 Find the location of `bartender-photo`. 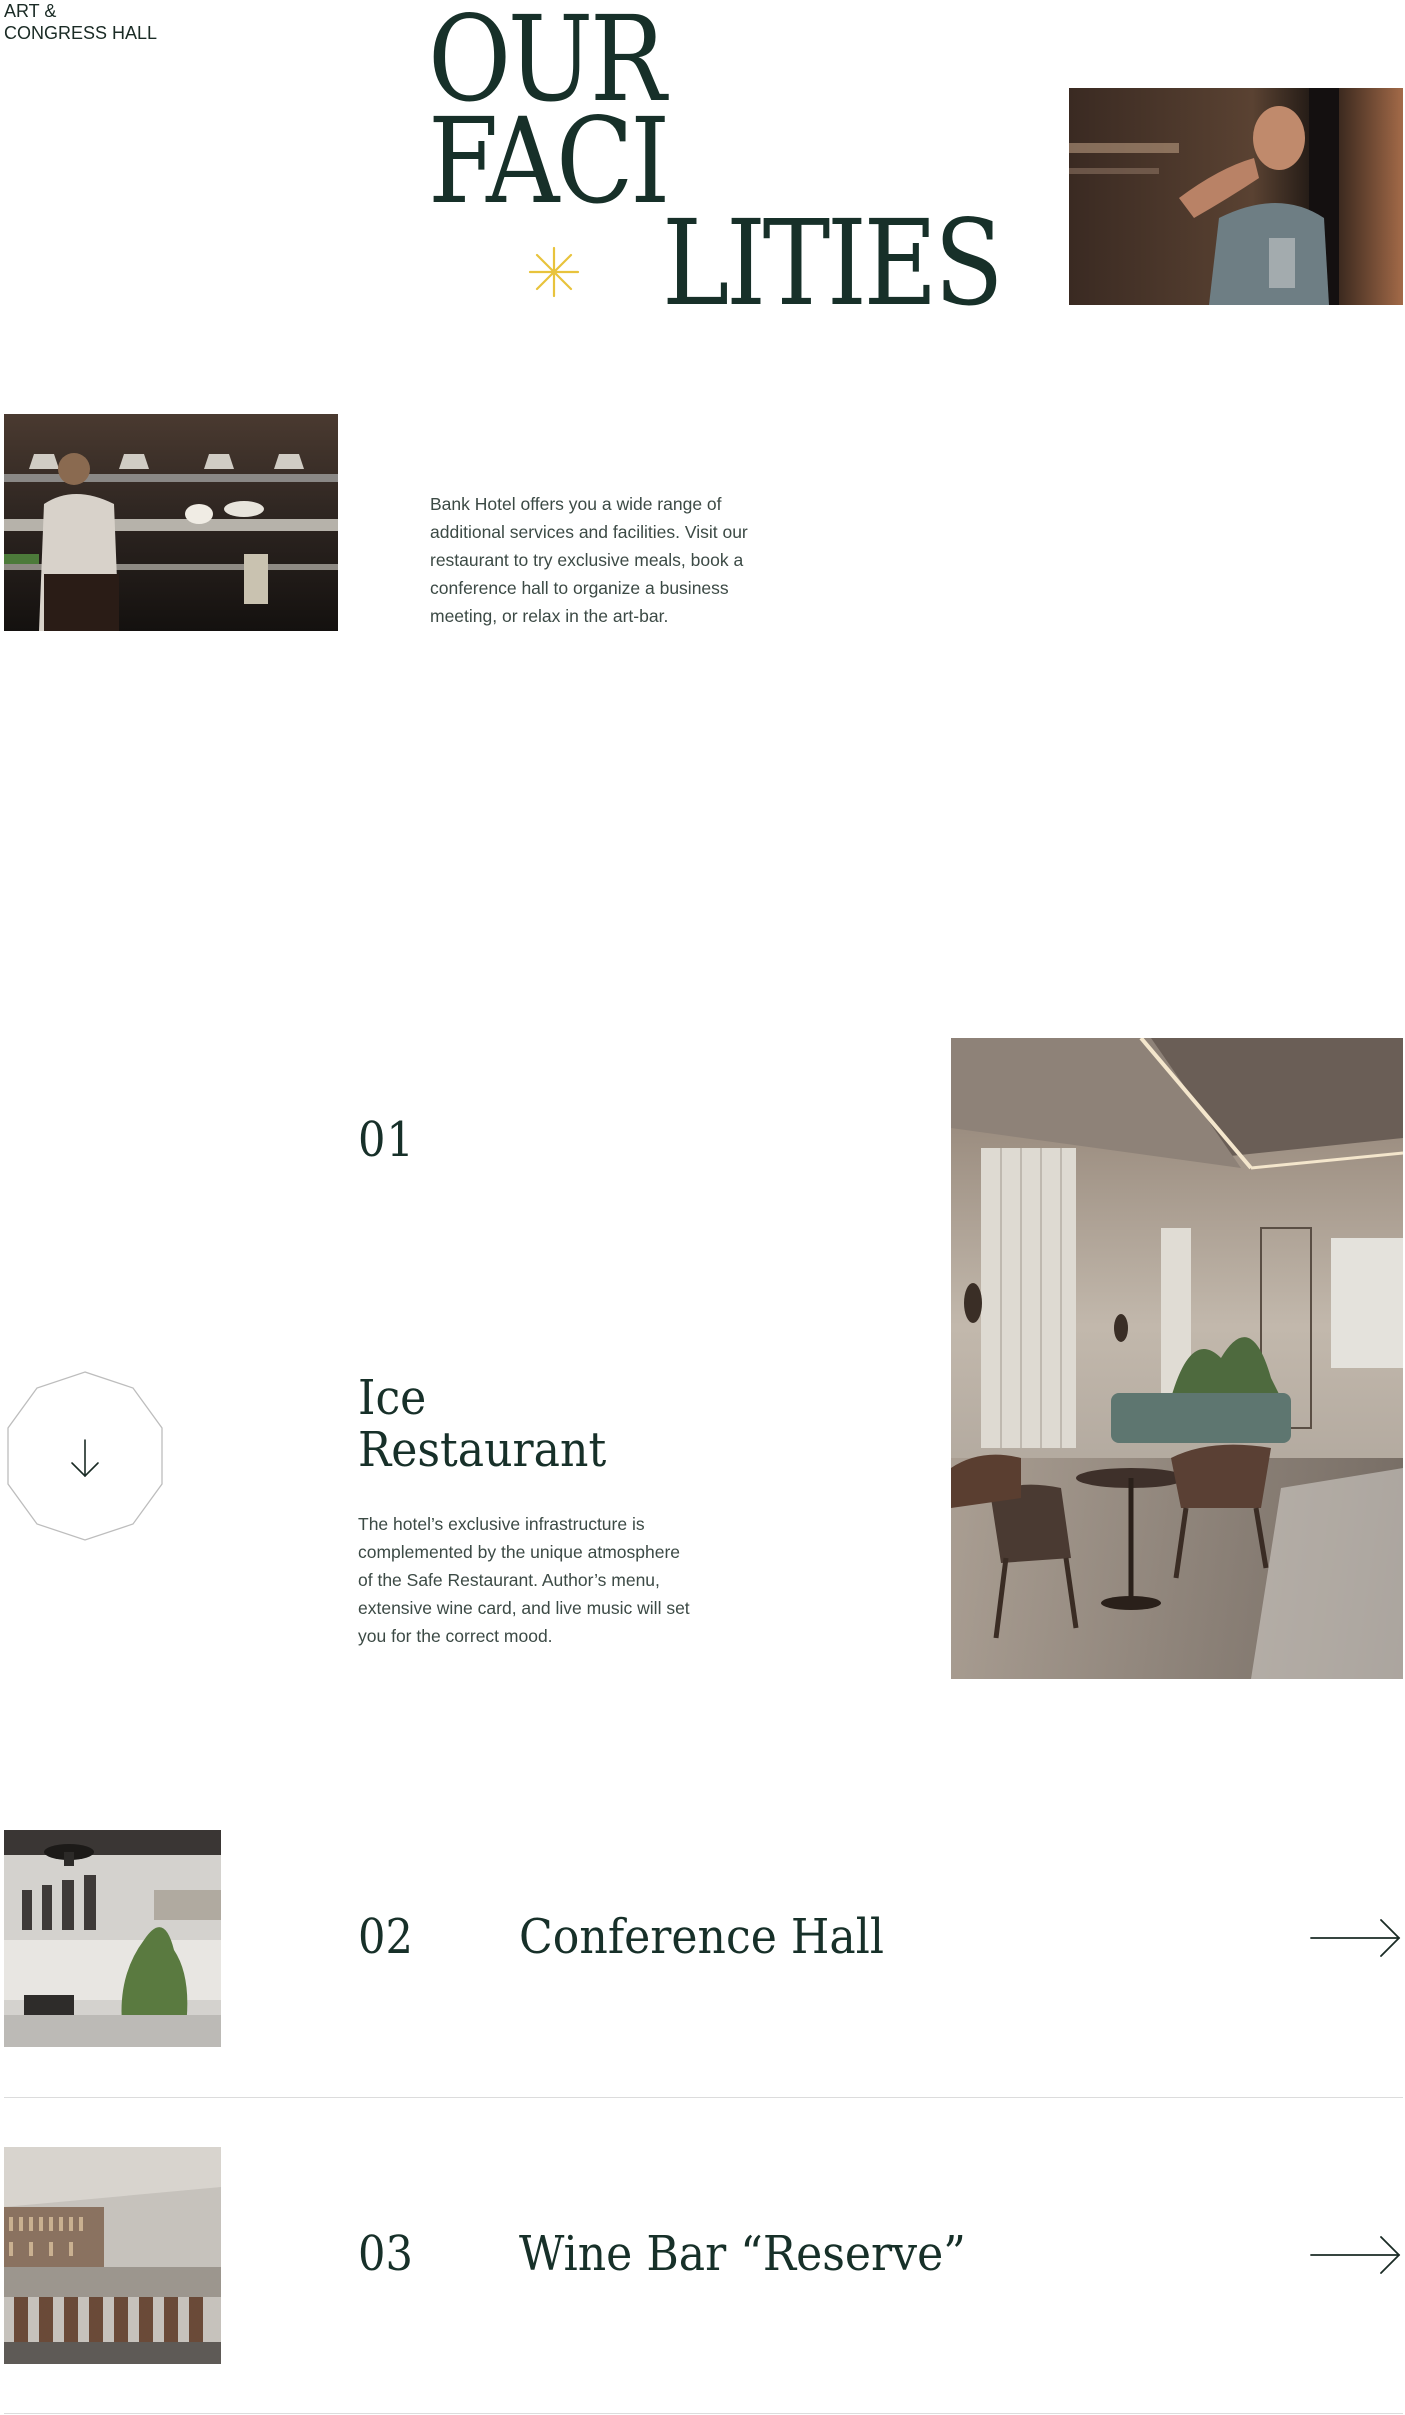

bartender-photo is located at coordinates (1236, 196).